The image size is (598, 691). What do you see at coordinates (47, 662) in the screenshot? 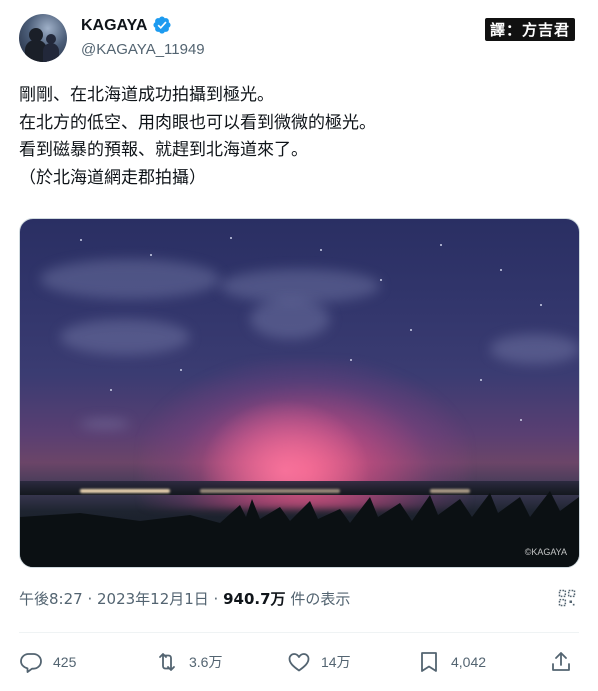
I see `reply-button: 425` at bounding box center [47, 662].